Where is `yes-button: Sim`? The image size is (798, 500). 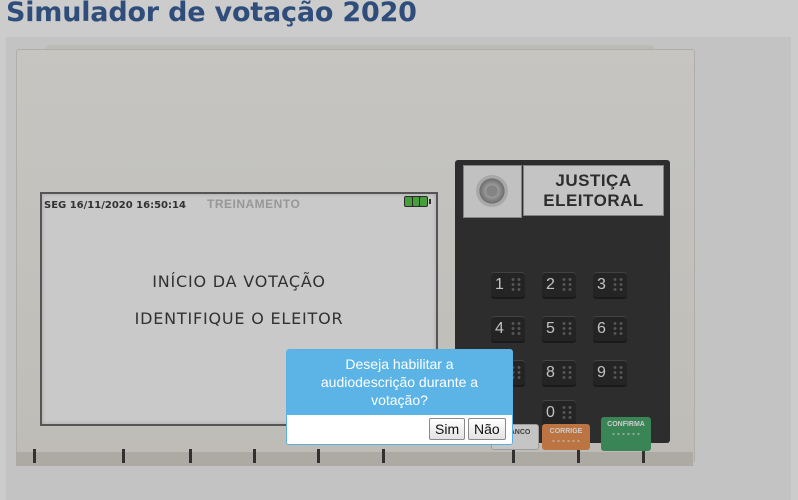 yes-button: Sim is located at coordinates (447, 429).